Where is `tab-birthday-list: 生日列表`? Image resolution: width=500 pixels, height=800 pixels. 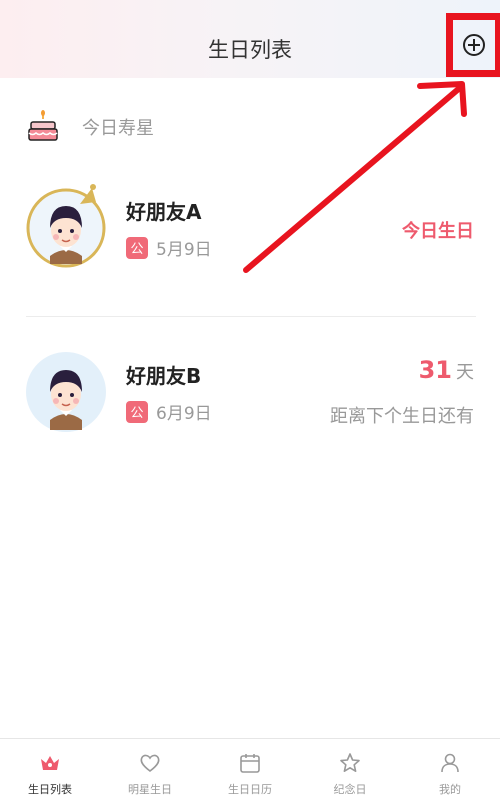 tab-birthday-list: 生日列表 is located at coordinates (50, 769).